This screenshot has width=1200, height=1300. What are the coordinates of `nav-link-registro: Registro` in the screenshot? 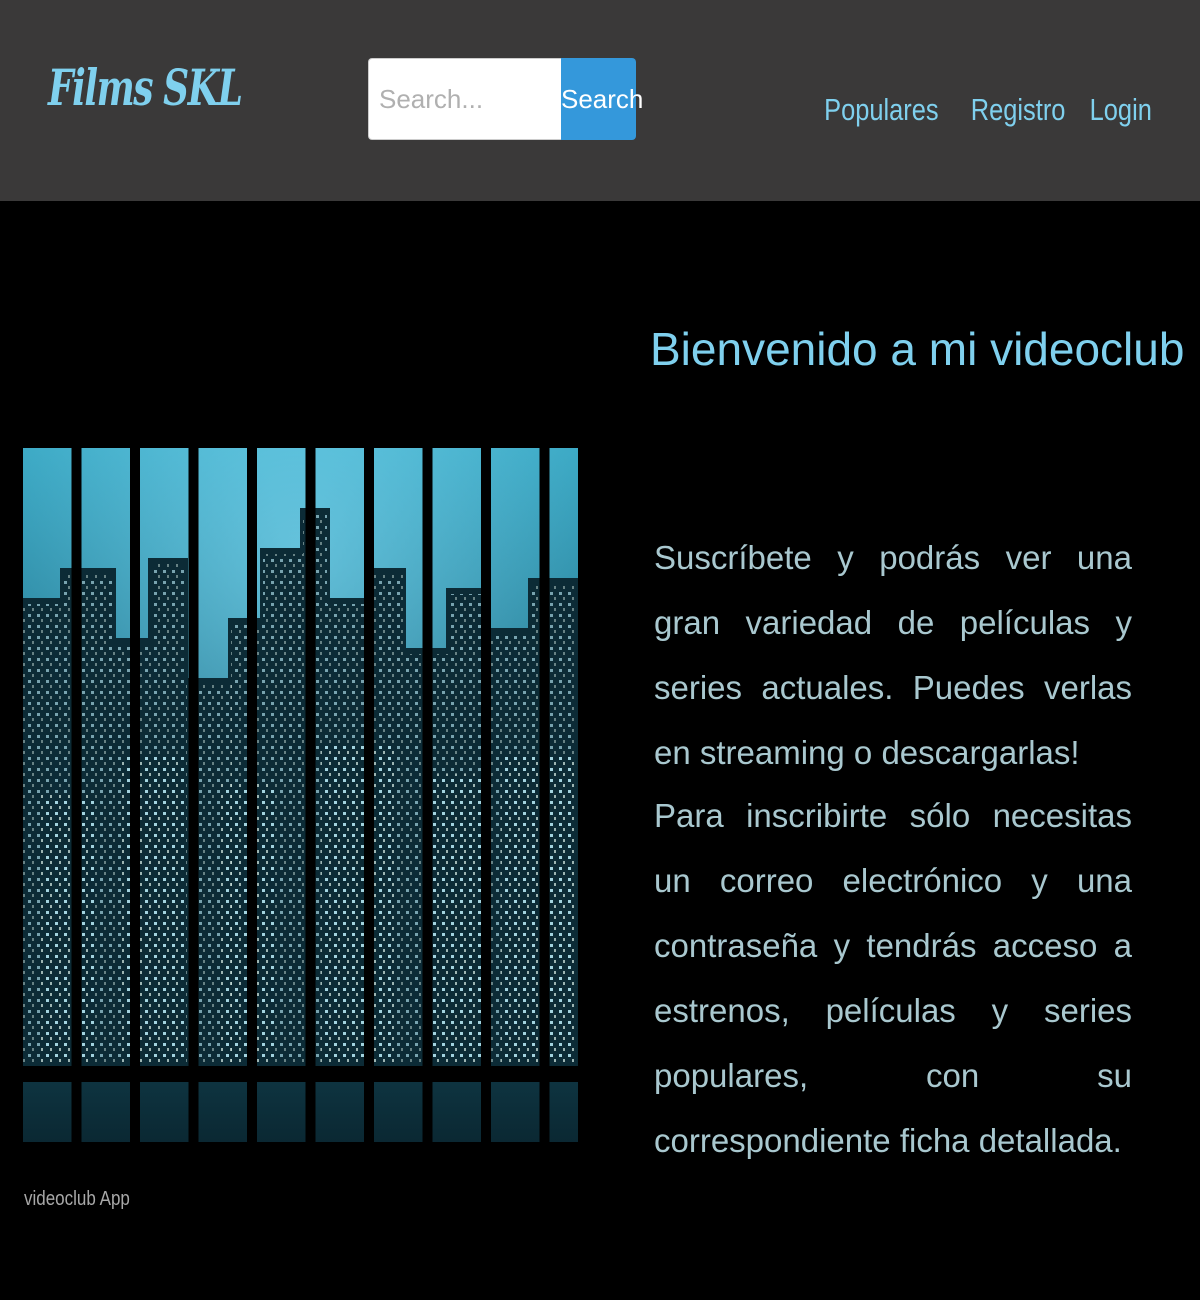 It's located at (1017, 110).